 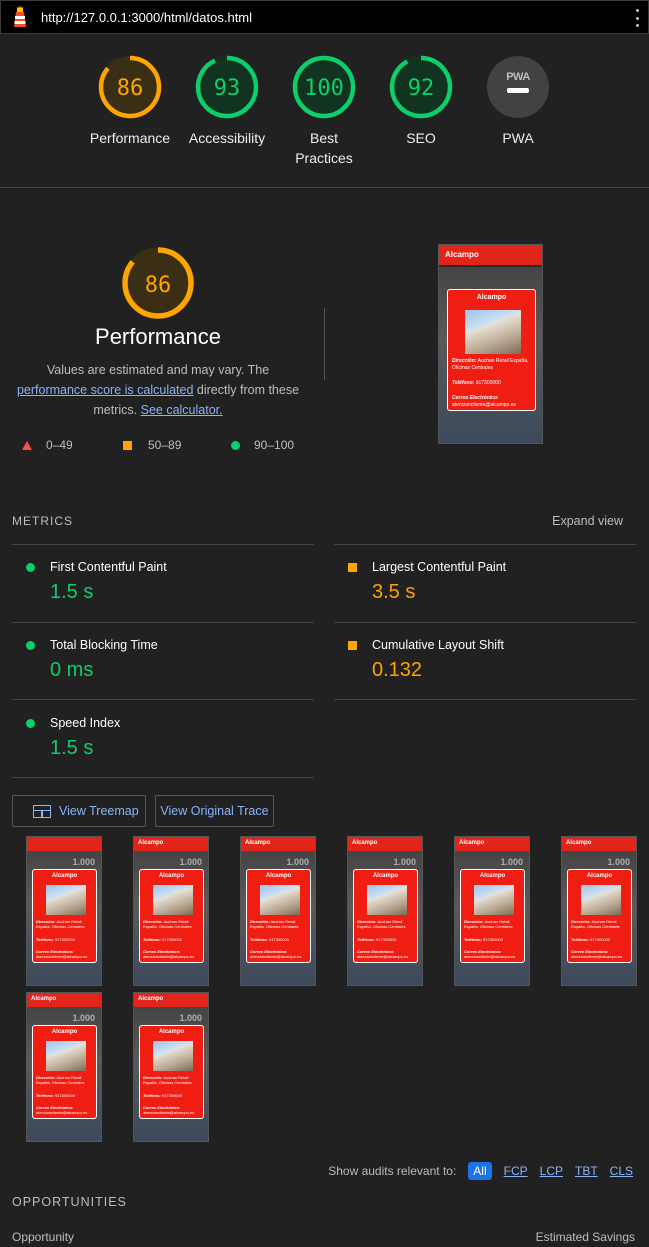 What do you see at coordinates (165, 445) in the screenshot?
I see `legend-range: 50–89` at bounding box center [165, 445].